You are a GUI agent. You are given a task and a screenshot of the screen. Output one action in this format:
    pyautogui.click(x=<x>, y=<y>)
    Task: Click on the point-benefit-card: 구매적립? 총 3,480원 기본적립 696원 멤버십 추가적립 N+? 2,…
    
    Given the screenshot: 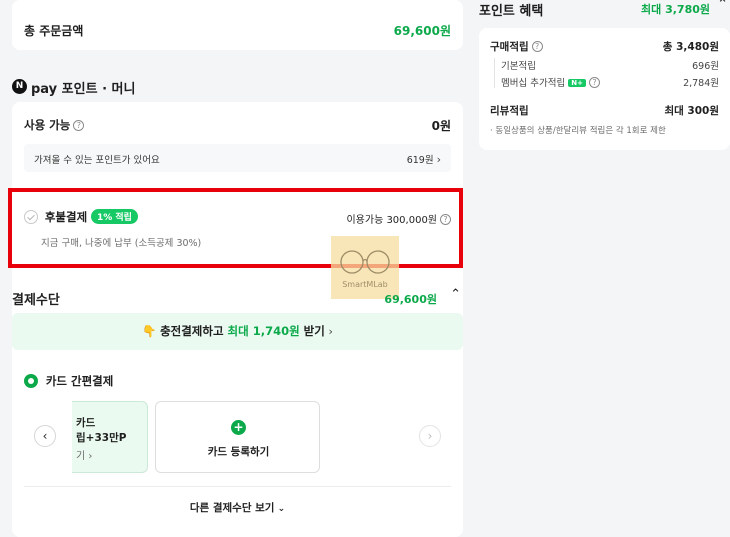 What is the action you would take?
    pyautogui.click(x=604, y=89)
    